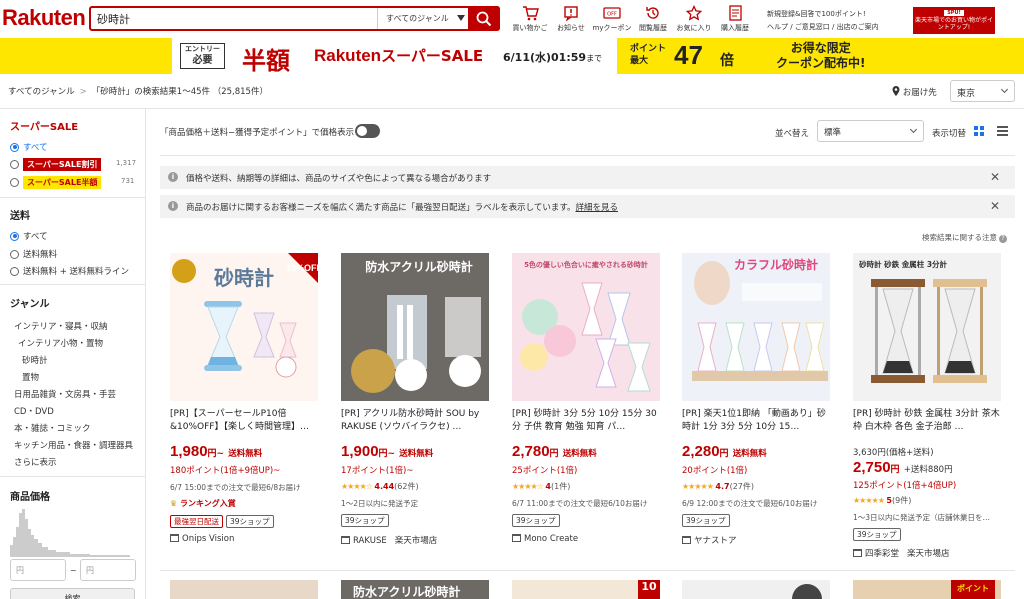 This screenshot has width=1024, height=599. Describe the element at coordinates (531, 451) in the screenshot. I see `price-value: 2,780` at that location.